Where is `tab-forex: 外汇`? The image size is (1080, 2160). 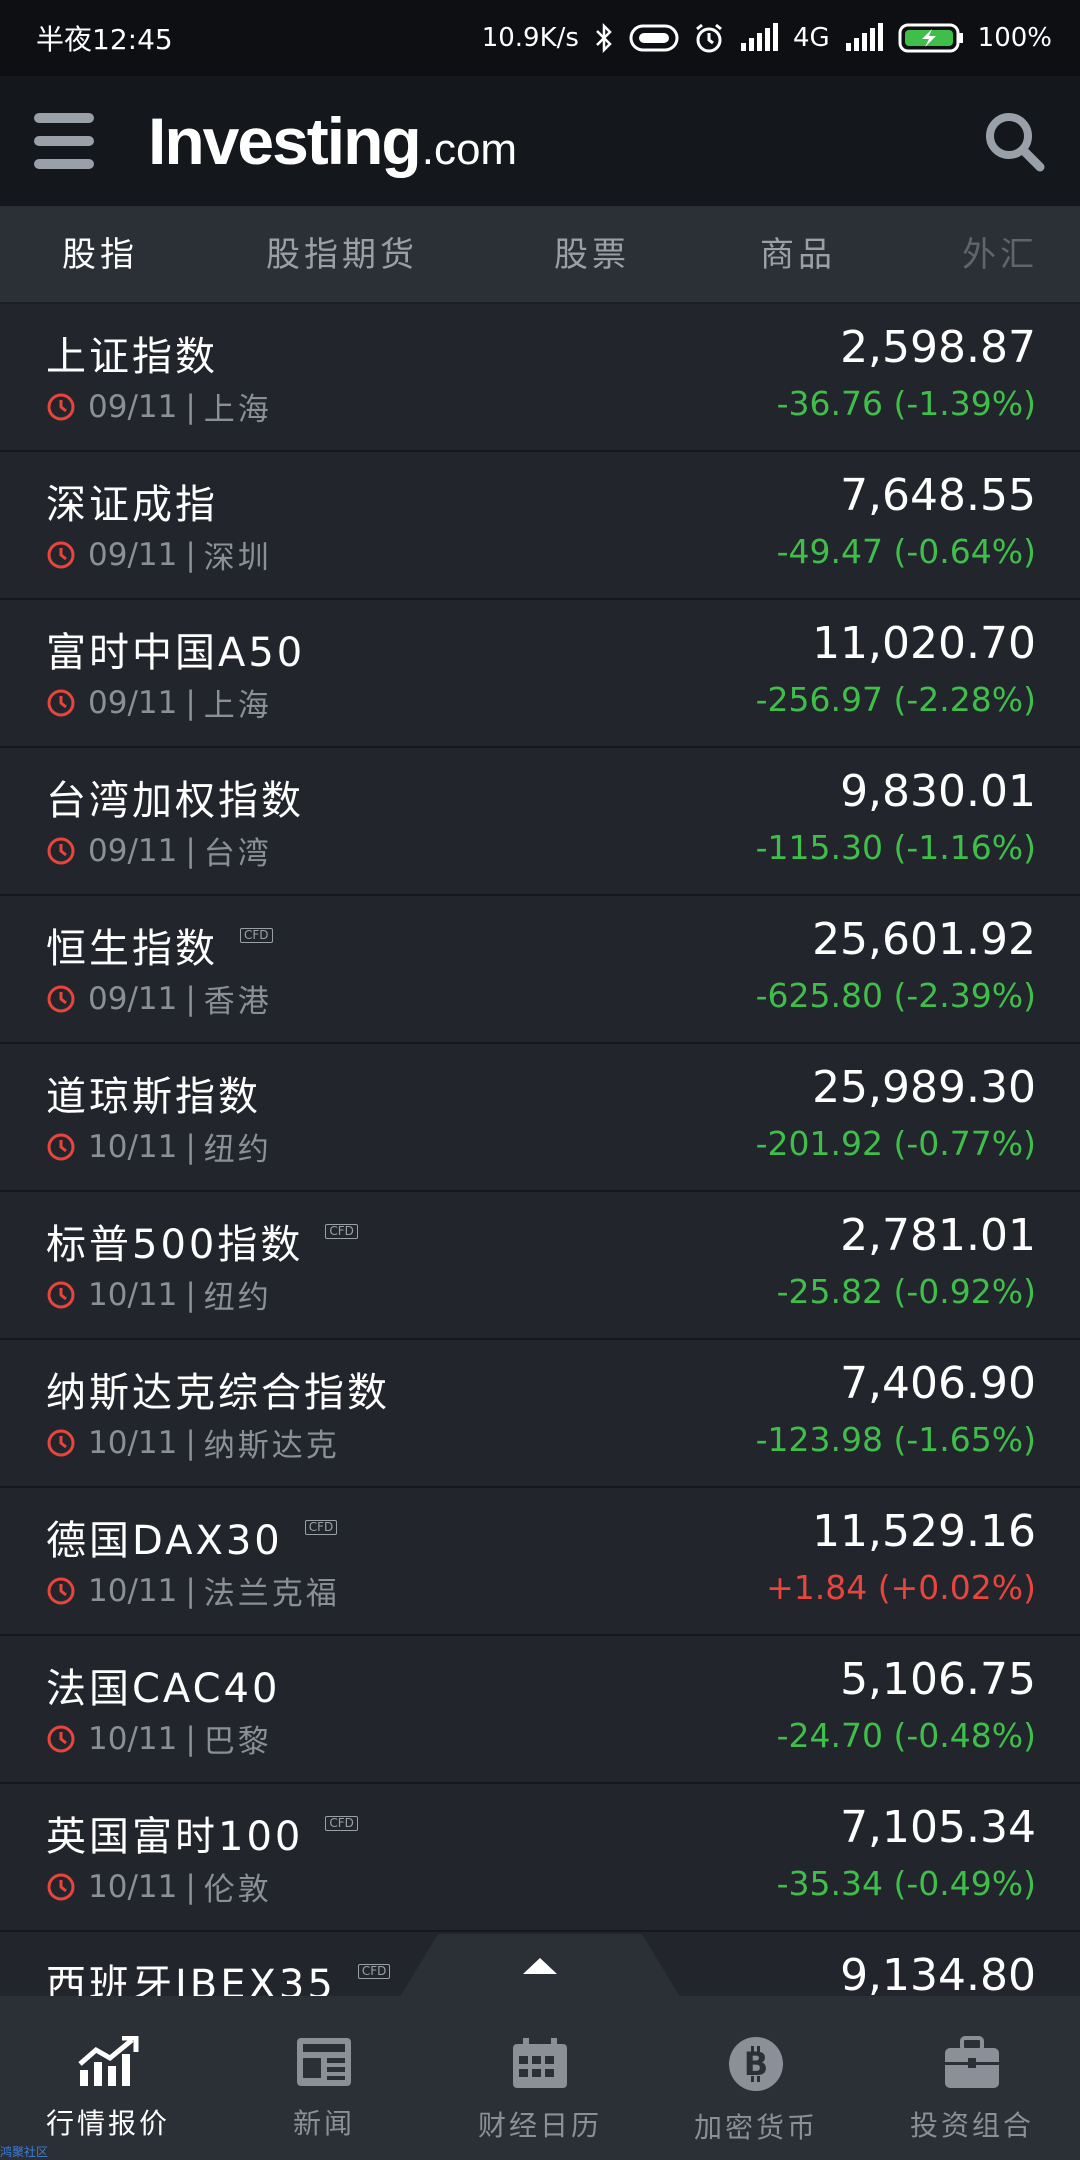
tab-forex: 外汇 is located at coordinates (1000, 255).